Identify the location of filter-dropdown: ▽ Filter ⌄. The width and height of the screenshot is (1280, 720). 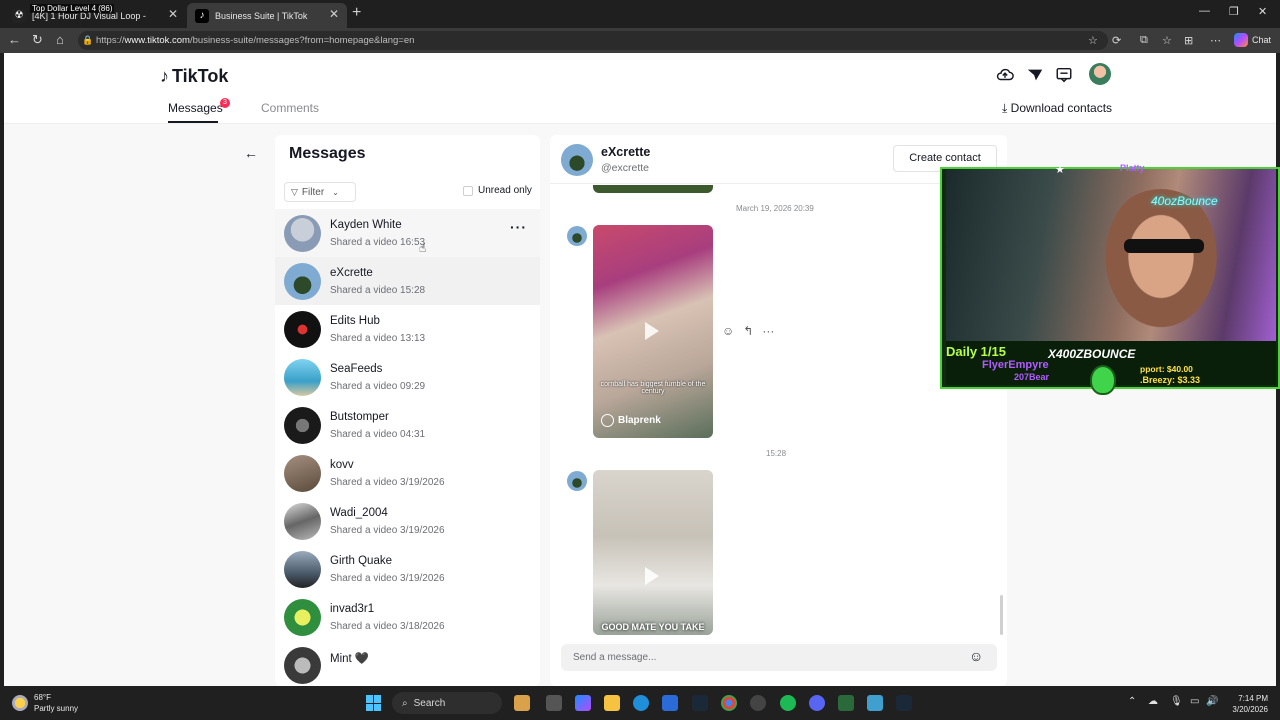
(320, 192).